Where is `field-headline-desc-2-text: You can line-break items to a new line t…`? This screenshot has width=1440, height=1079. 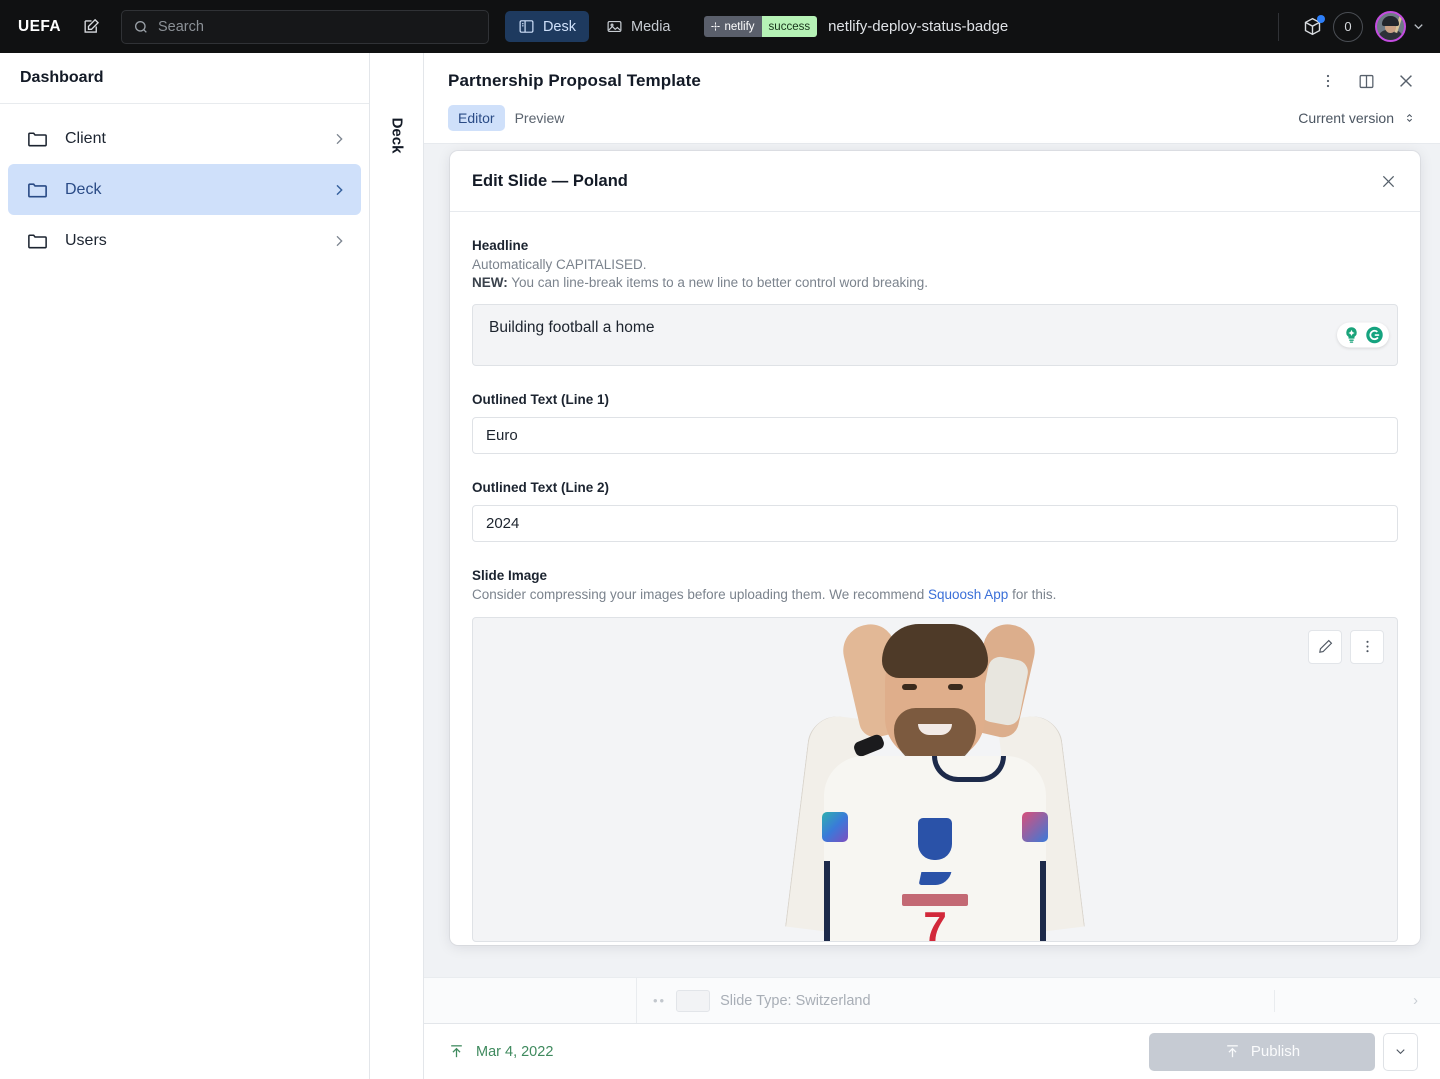
field-headline-desc-2-text: You can line-break items to a new line t… is located at coordinates (717, 283).